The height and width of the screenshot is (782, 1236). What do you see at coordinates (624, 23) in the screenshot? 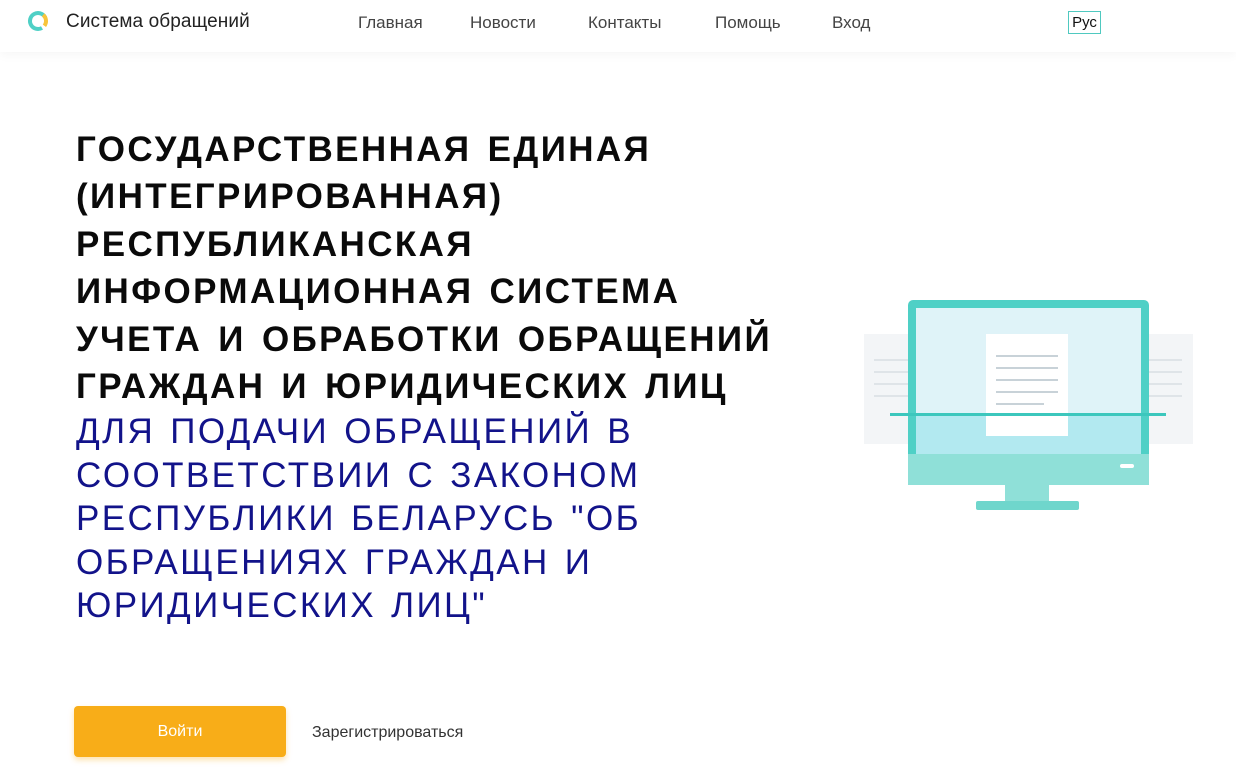
I see `nav-item-contacts: Контакты` at bounding box center [624, 23].